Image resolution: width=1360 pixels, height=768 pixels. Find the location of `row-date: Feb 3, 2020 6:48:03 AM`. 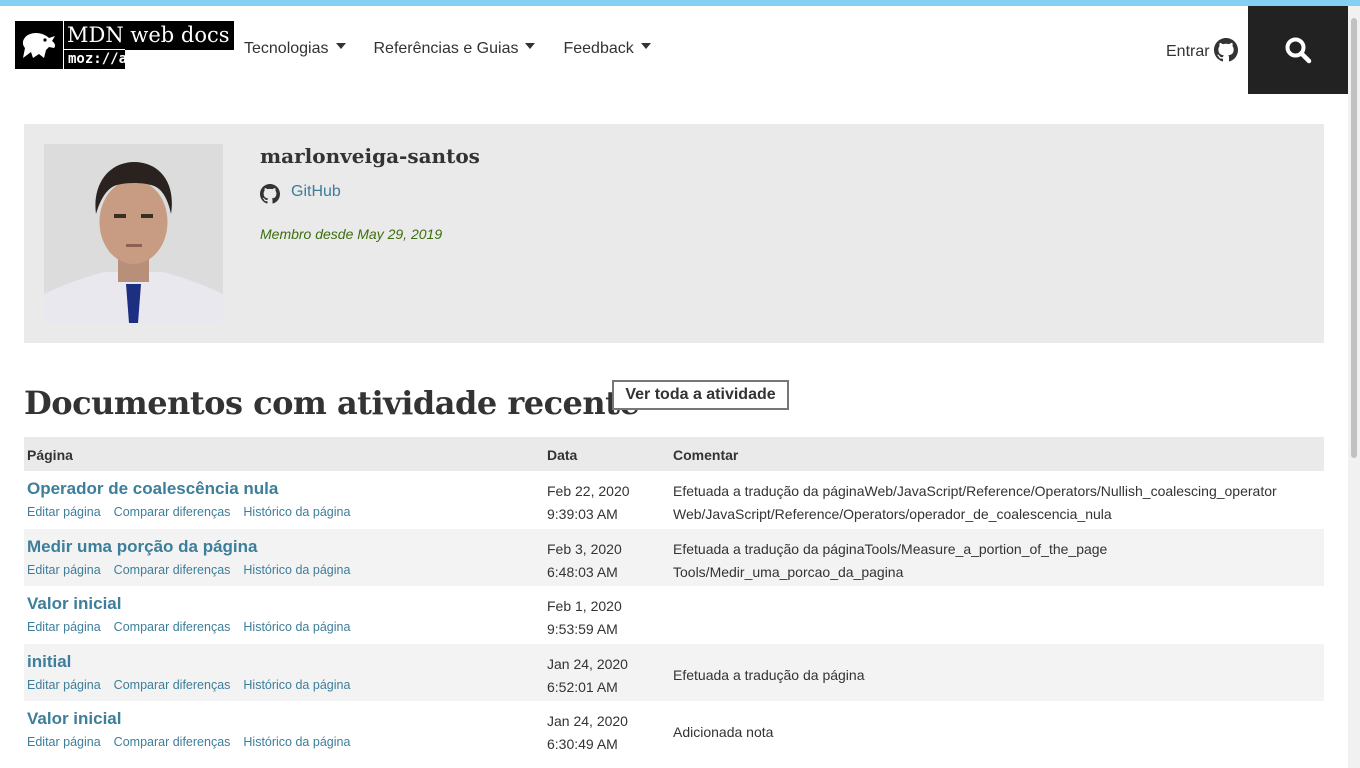

row-date: Feb 3, 2020 6:48:03 AM is located at coordinates (584, 561).